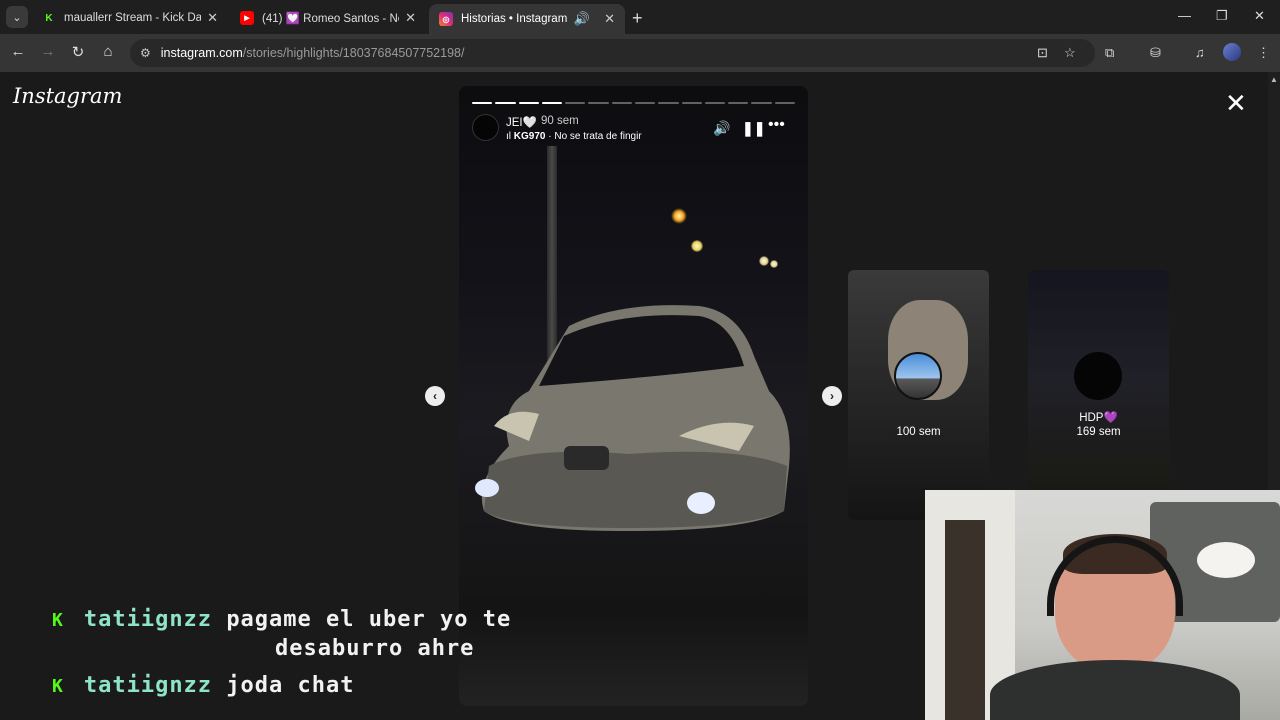 This screenshot has height=720, width=1280. I want to click on tab-youtube: ▶ (41) 💟 Romeo Santos - Necio ✕, so click(328, 18).